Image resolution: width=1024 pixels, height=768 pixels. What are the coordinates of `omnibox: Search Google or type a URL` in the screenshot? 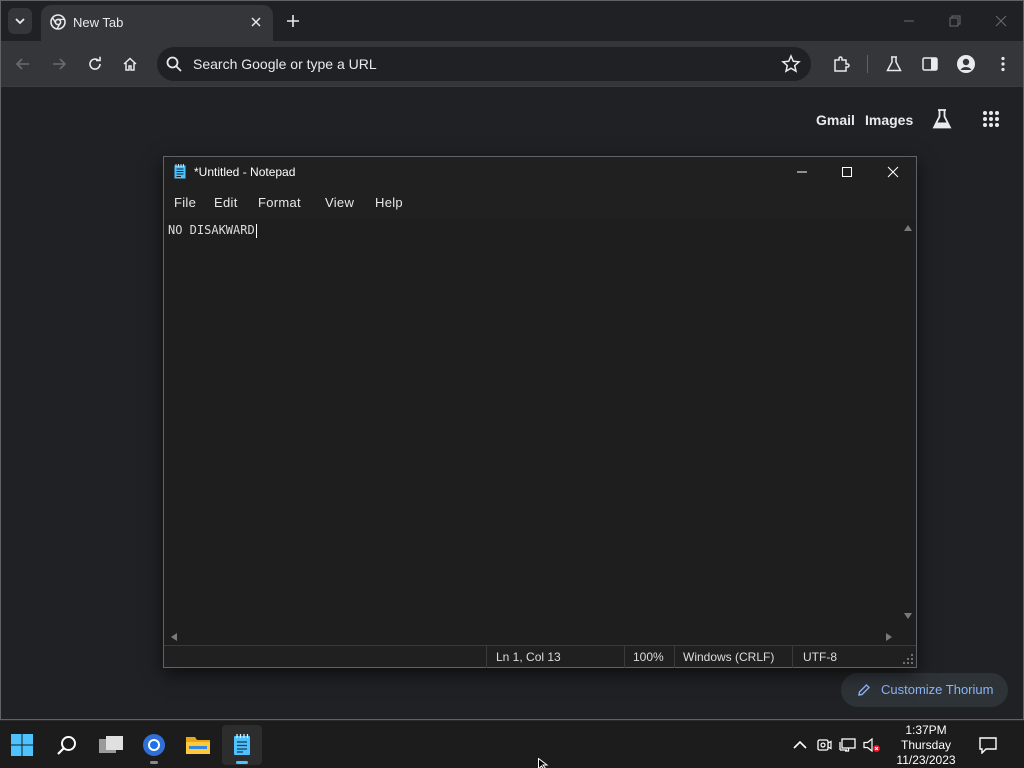 It's located at (484, 64).